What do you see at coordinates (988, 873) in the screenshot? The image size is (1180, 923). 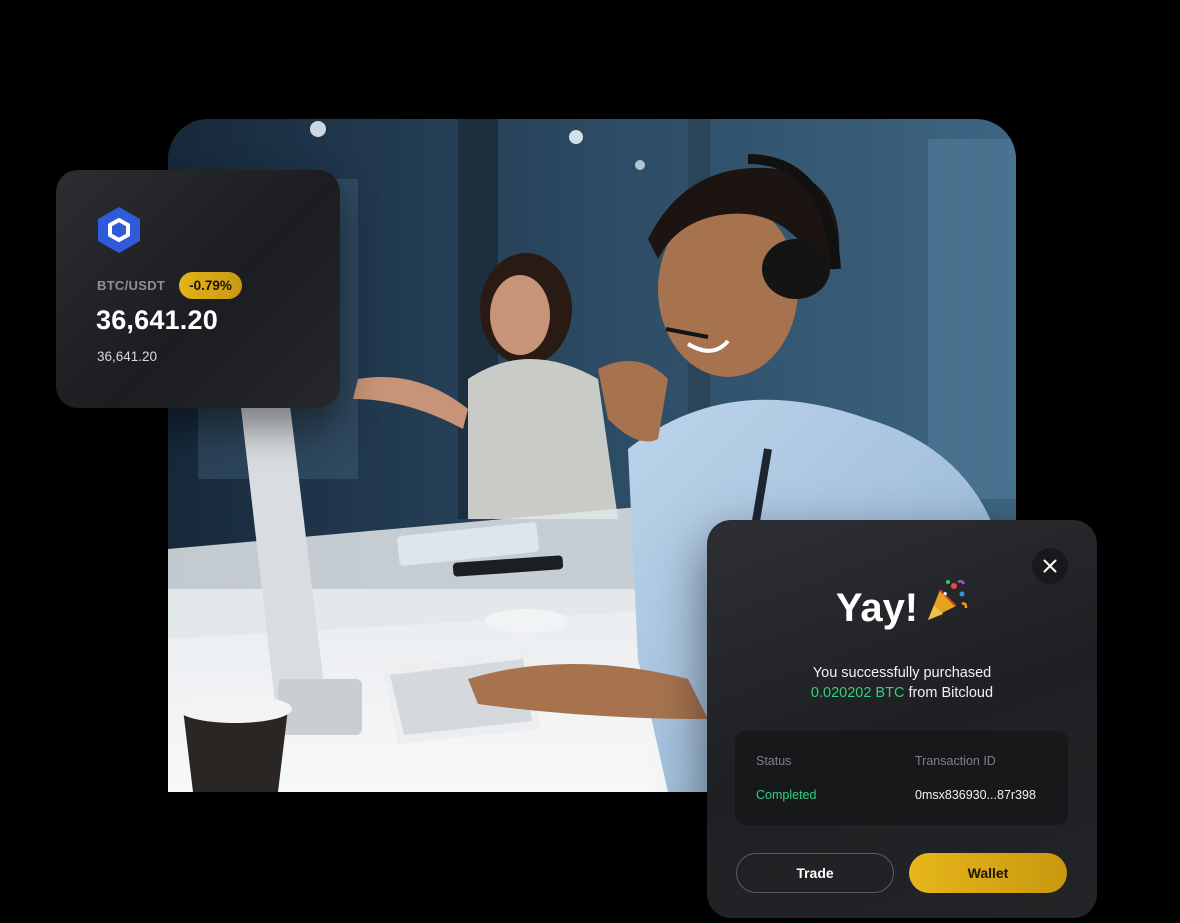 I see `wallet-button: Wallet` at bounding box center [988, 873].